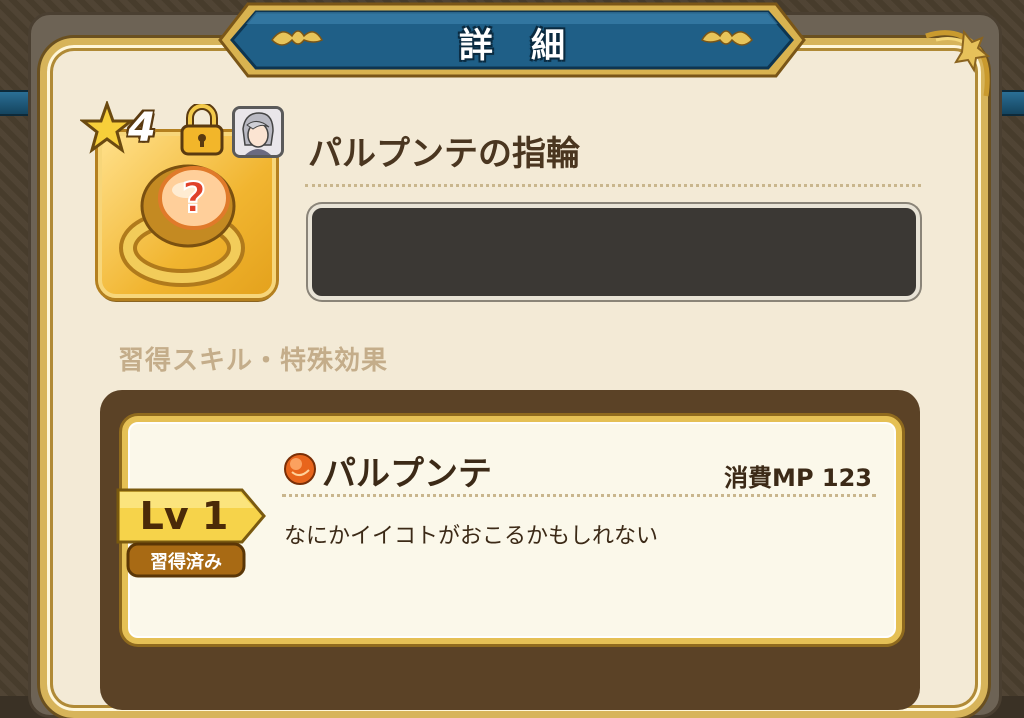  I want to click on orange-orb-icon, so click(300, 469).